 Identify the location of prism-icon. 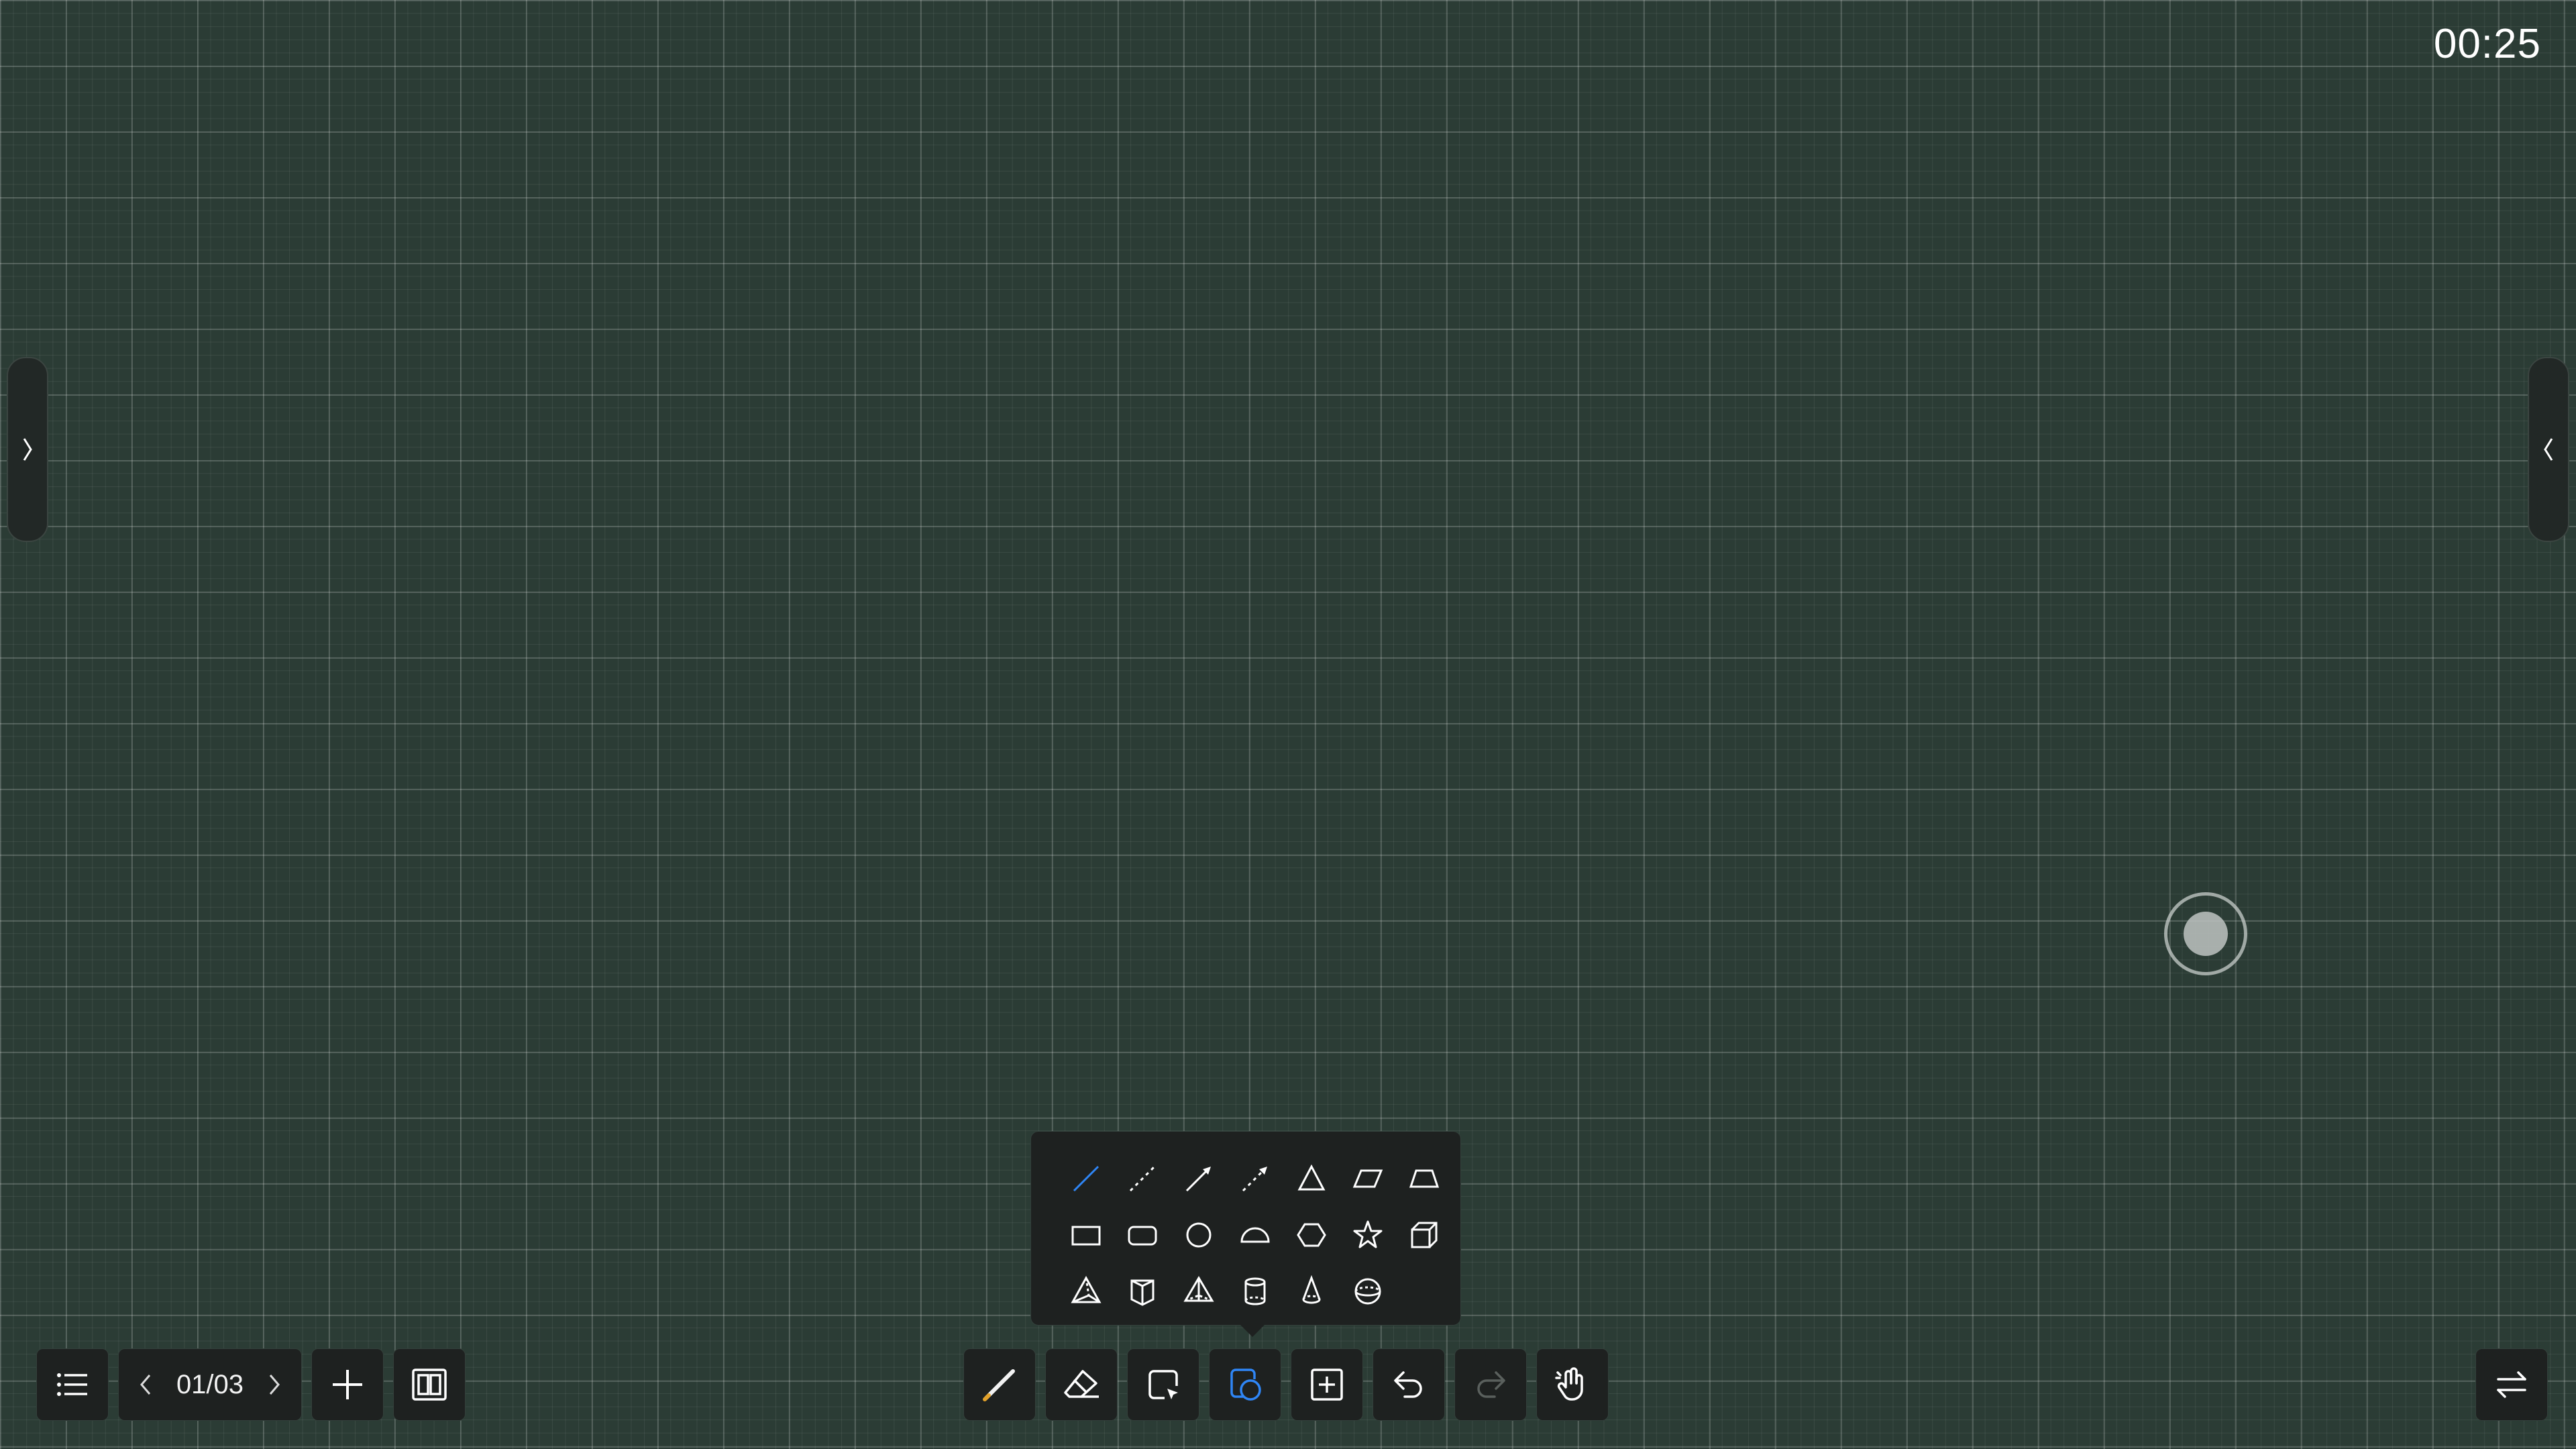
(1142, 1292).